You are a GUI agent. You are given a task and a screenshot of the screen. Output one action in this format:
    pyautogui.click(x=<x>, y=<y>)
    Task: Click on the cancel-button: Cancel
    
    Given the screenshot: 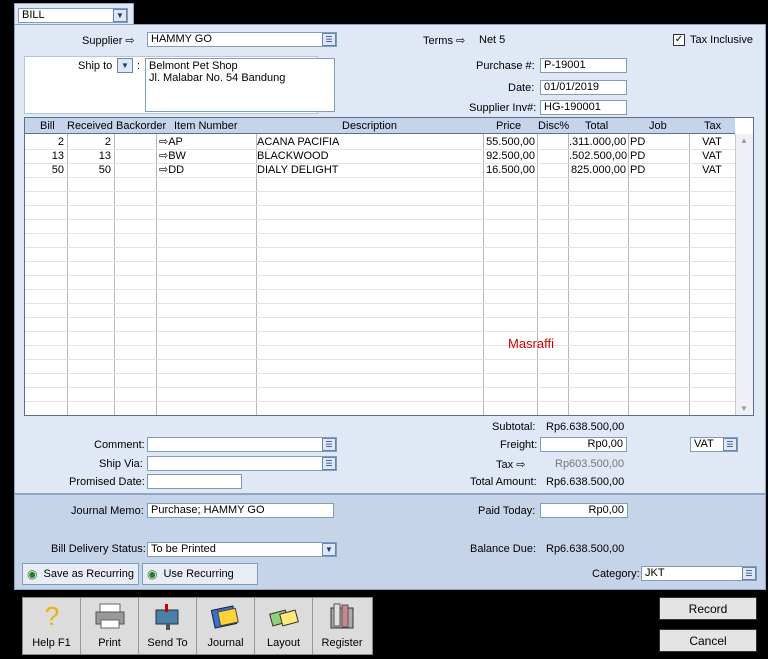 What is the action you would take?
    pyautogui.click(x=708, y=640)
    